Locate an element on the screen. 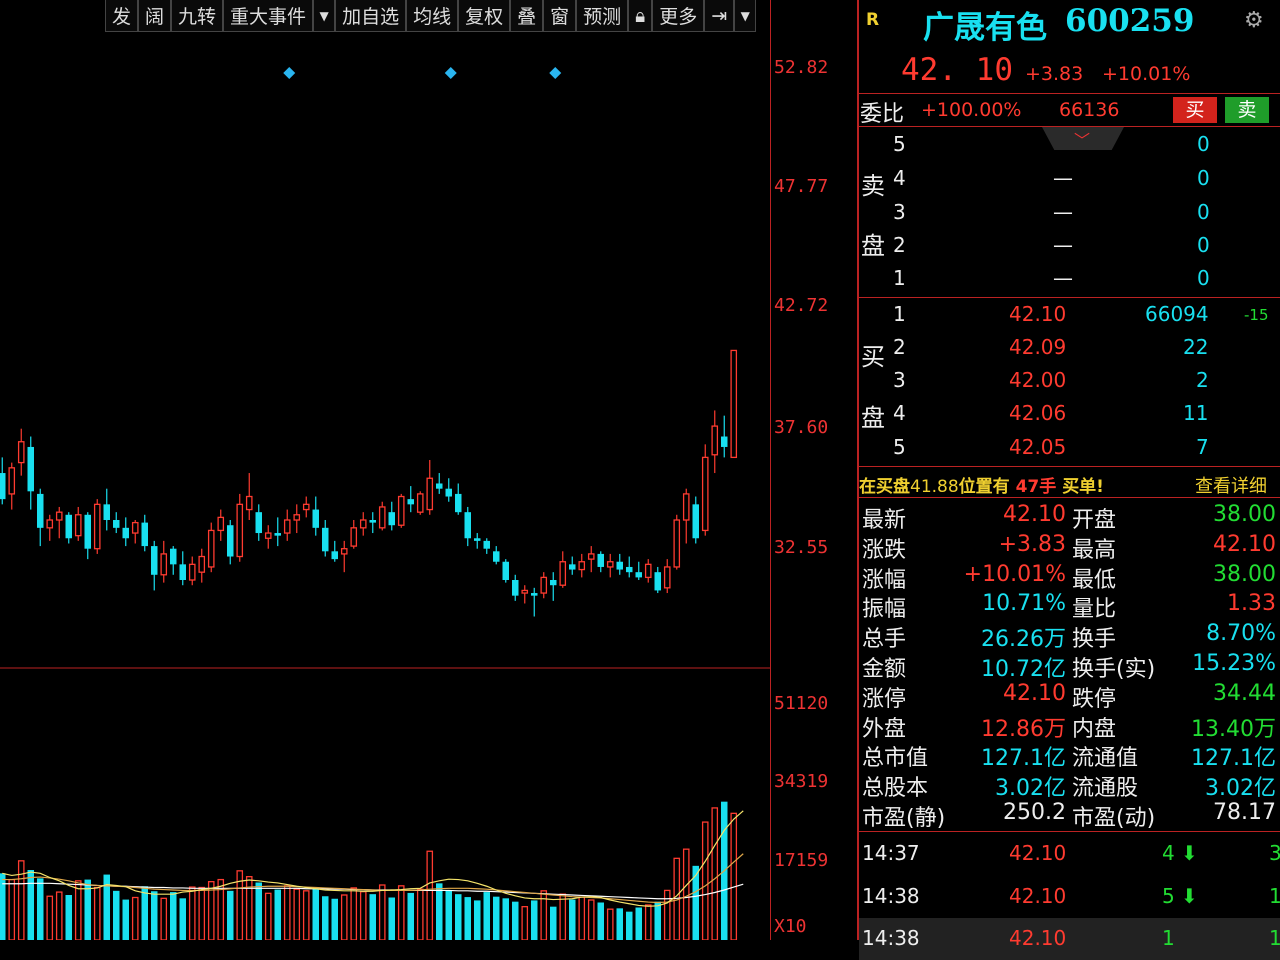 This screenshot has width=1280, height=960. toolbar-window: 窗 is located at coordinates (560, 16).